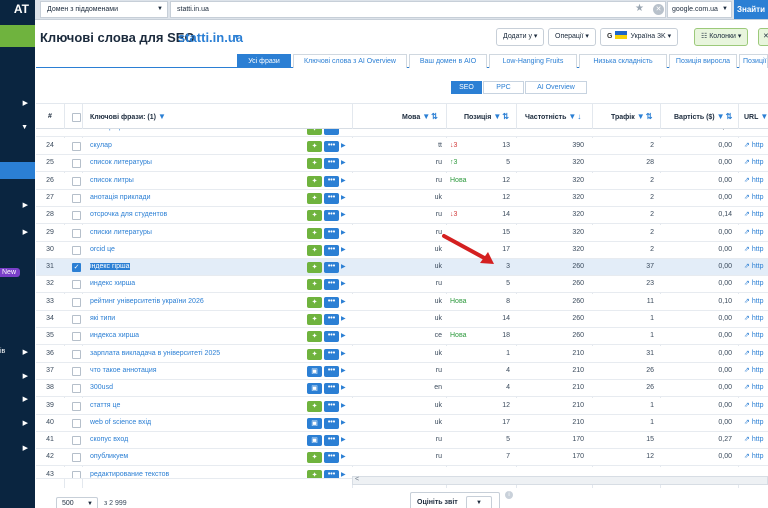  Describe the element at coordinates (402, 285) in the screenshot. I see `table-row: 32 индекс хирша ✦ ••• ▶ ru 5 260 23 0,00 ⇗ http` at that location.